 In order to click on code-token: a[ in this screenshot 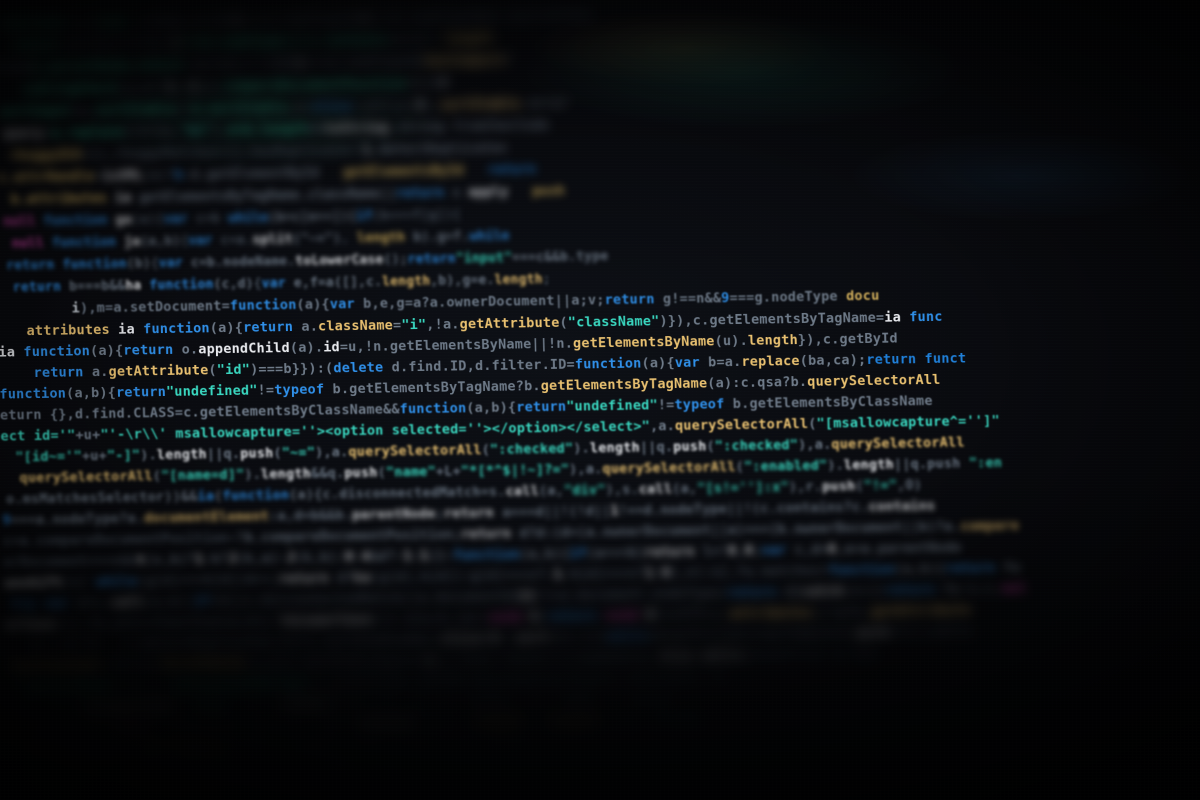, I will do `click(631, 678)`.